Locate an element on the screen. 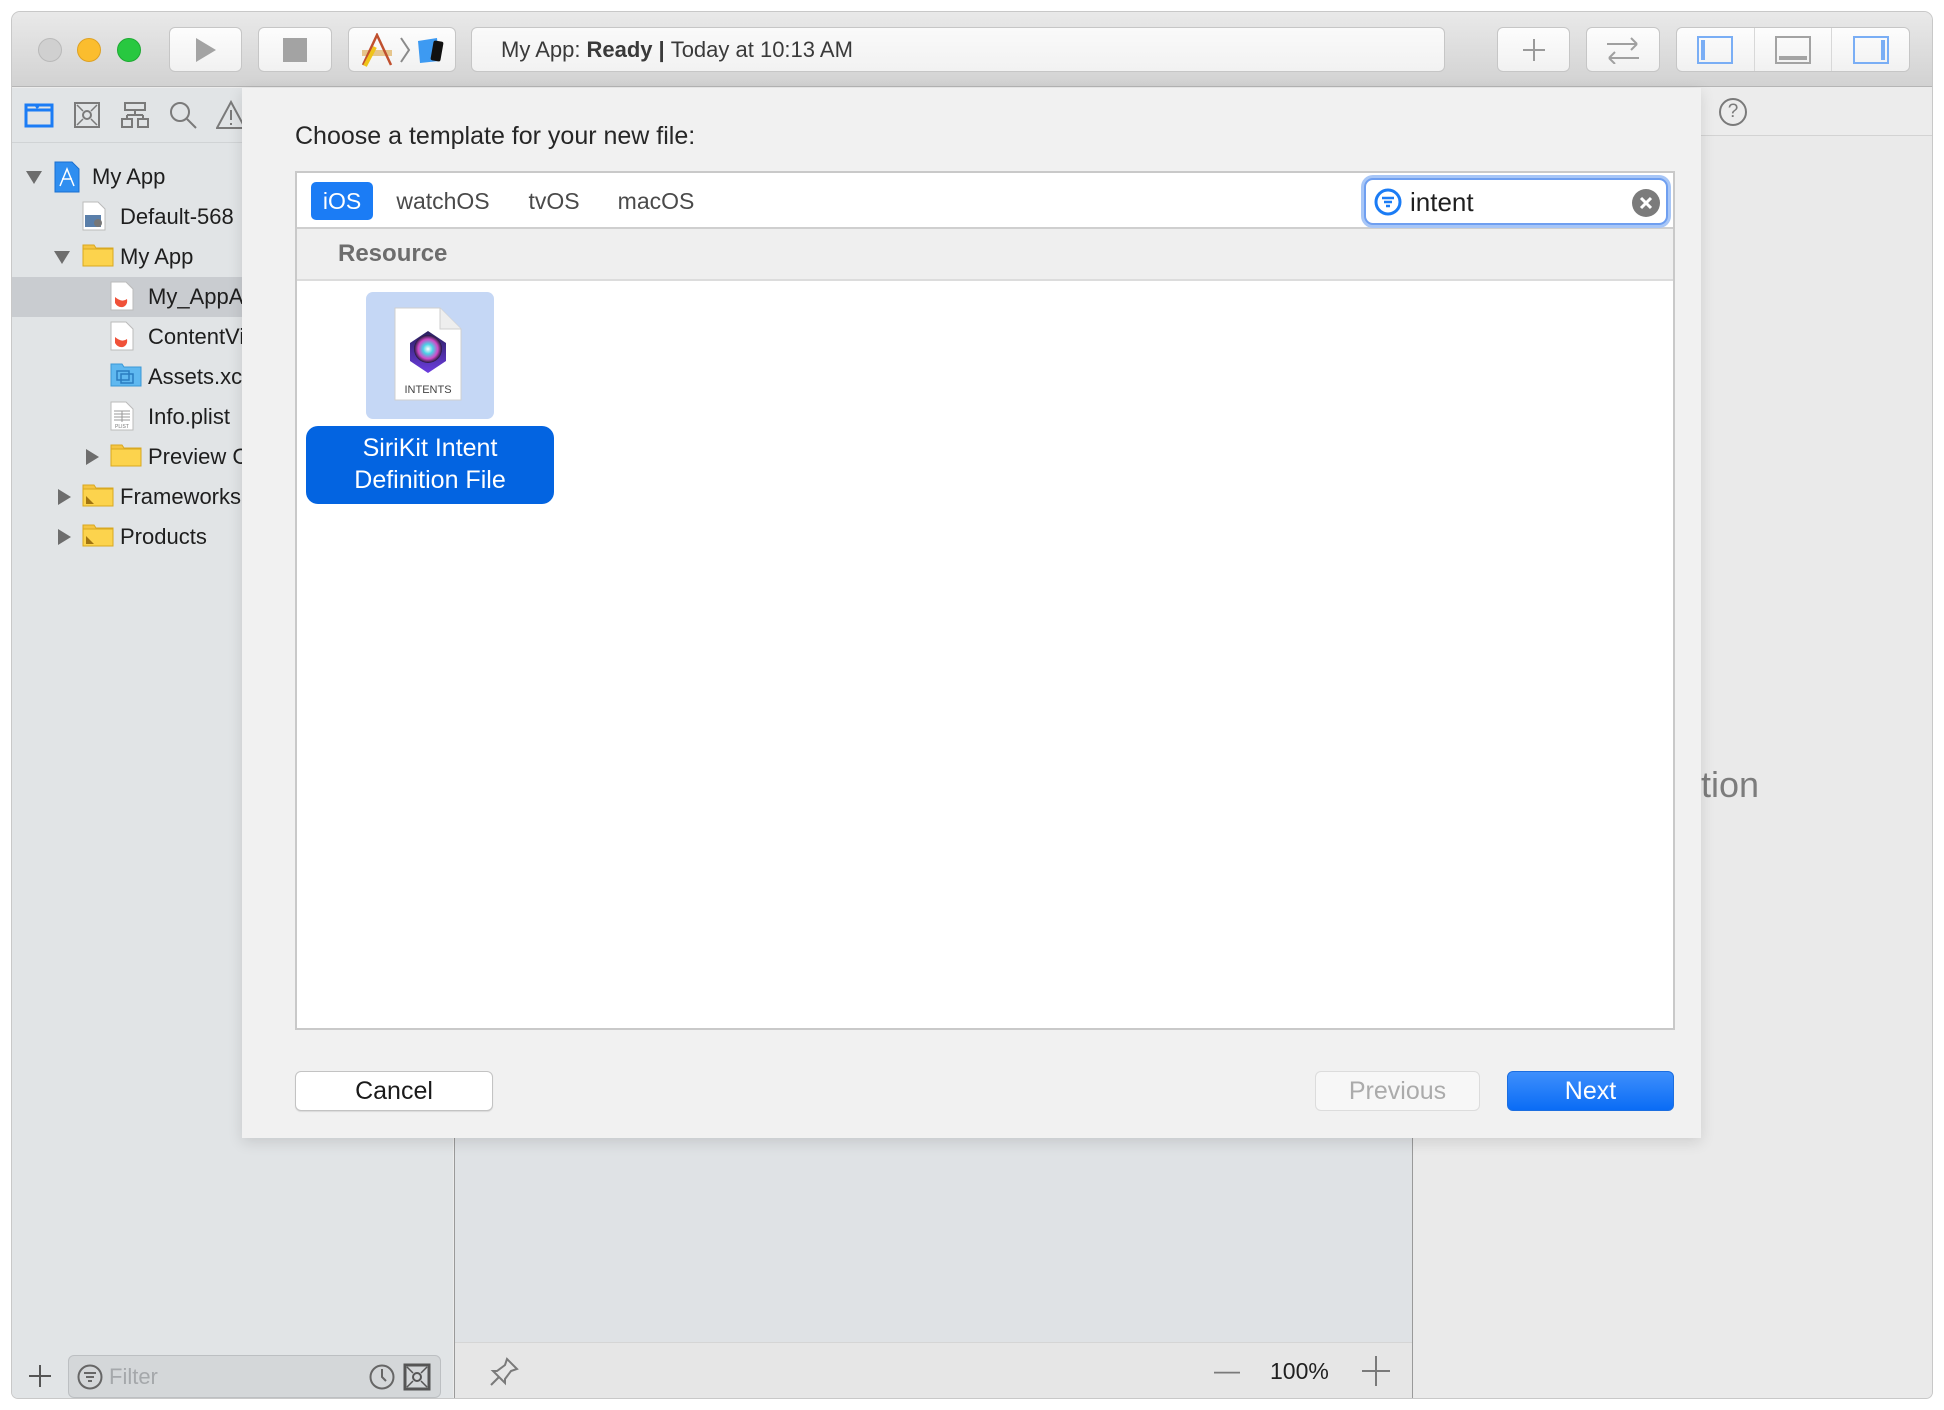 This screenshot has width=1944, height=1410. tree-item-label: ContentVi is located at coordinates (196, 336).